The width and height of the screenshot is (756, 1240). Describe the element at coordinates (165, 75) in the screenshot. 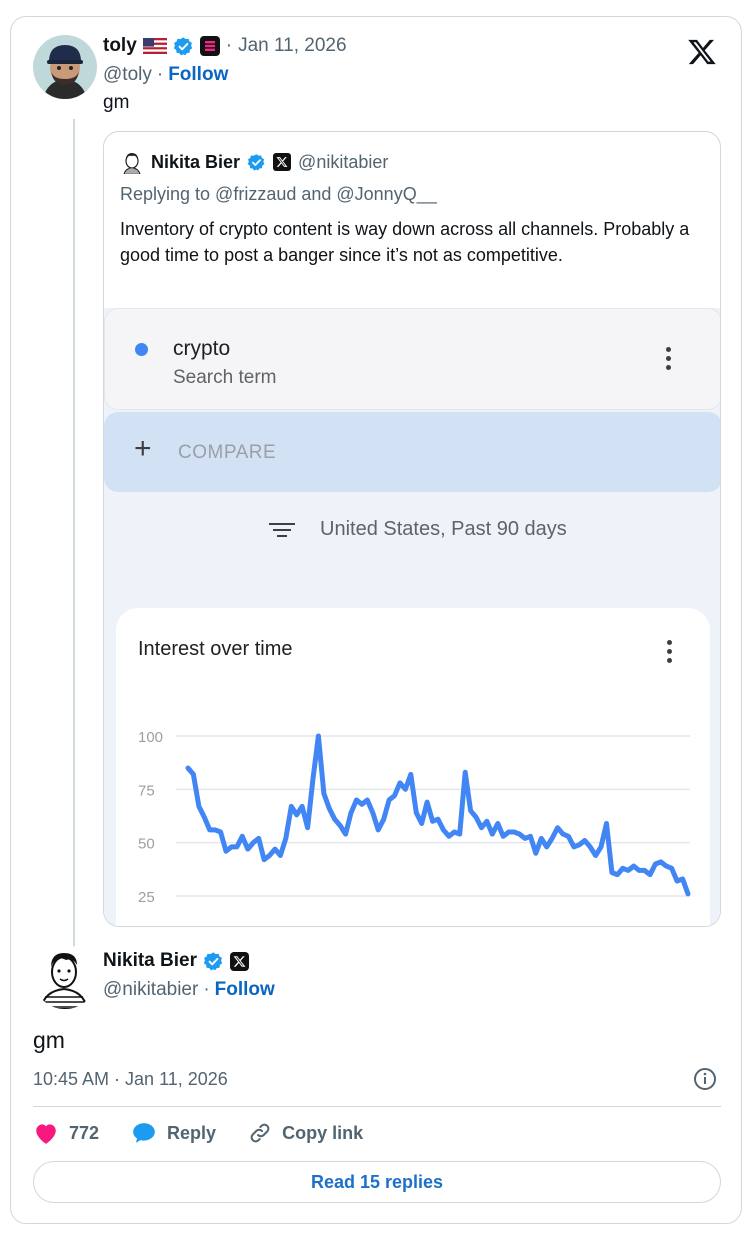

I see `main-tweet-handle-row: @toly · Follow` at that location.